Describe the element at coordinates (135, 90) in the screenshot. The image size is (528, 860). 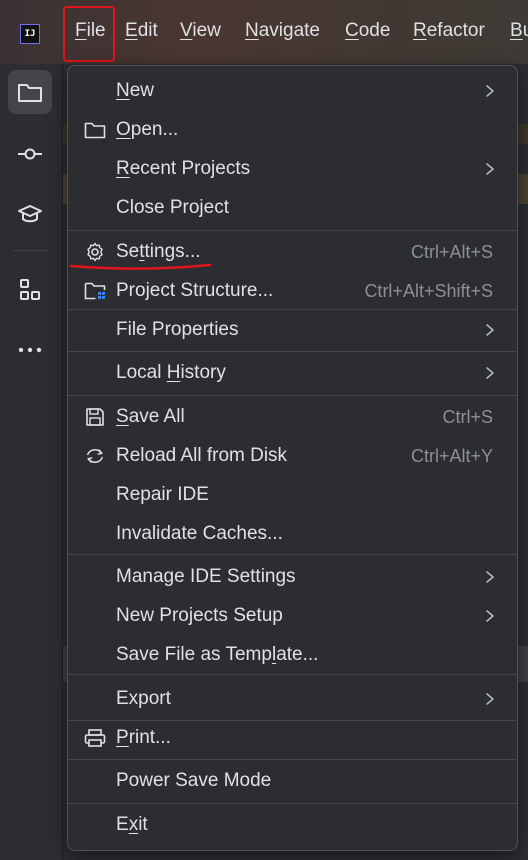
I see `menu-item-label: New` at that location.